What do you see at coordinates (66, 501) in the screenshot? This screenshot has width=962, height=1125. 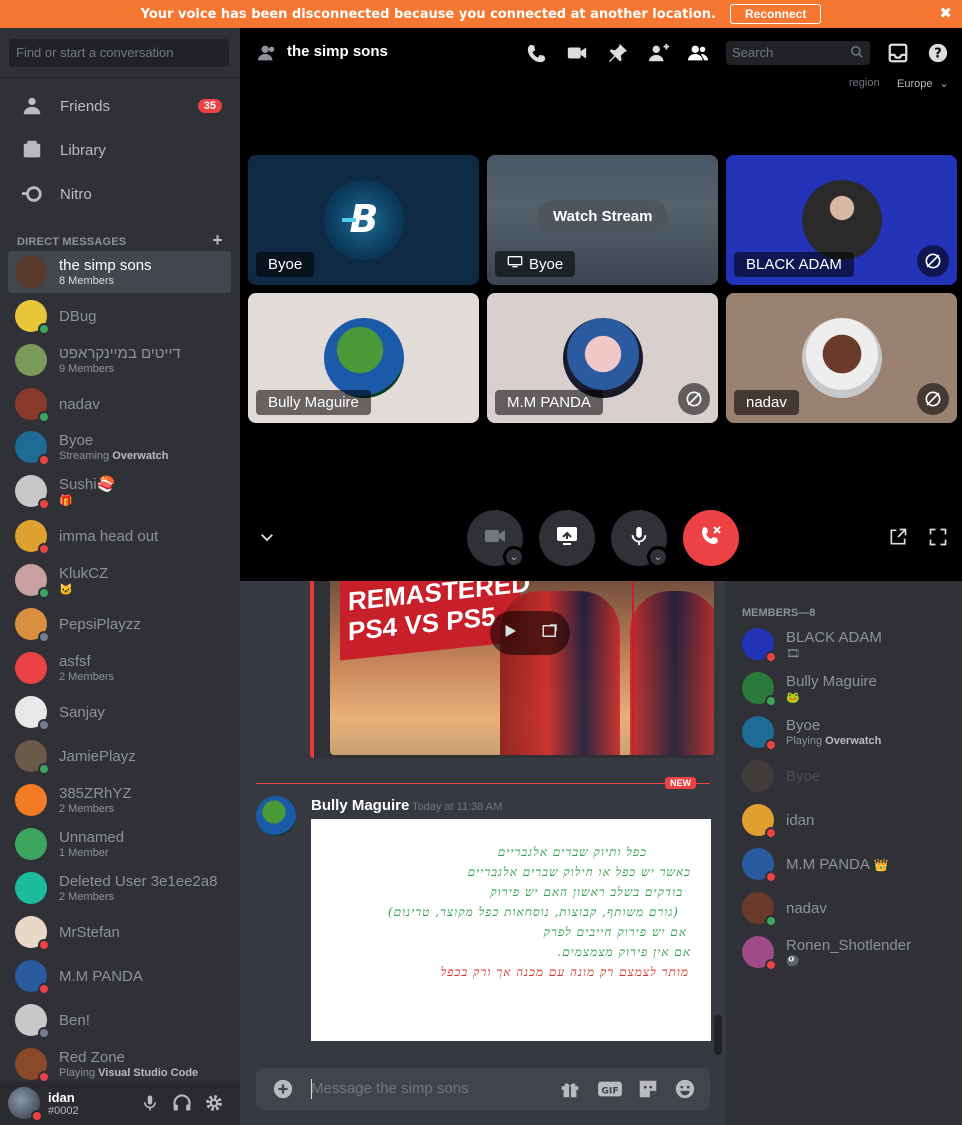 I see `dm-subtitle: 🎁` at bounding box center [66, 501].